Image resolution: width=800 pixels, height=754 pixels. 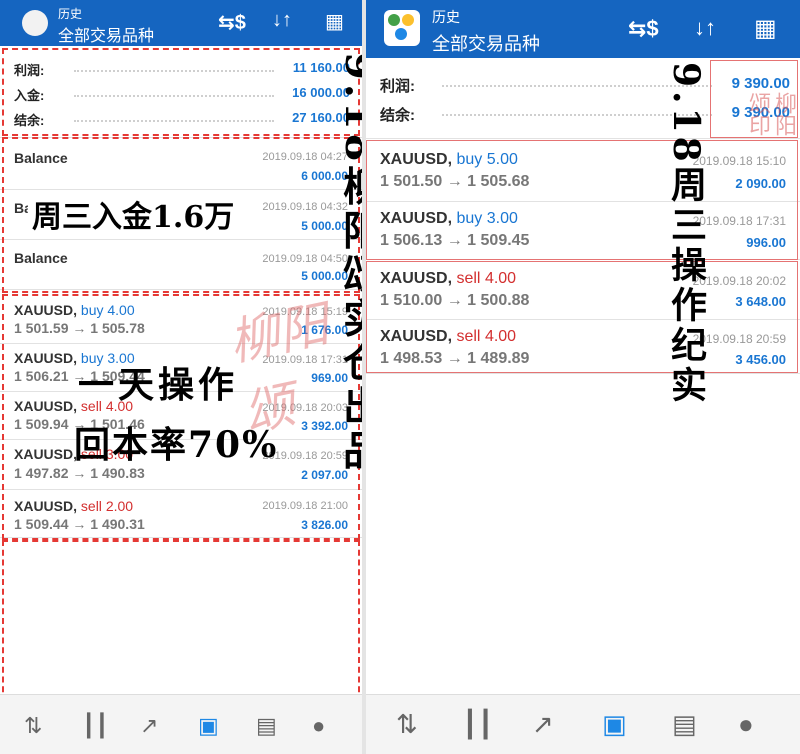 What do you see at coordinates (133, 214) in the screenshot?
I see `deposit-note: 周三入金1.6万` at bounding box center [133, 214].